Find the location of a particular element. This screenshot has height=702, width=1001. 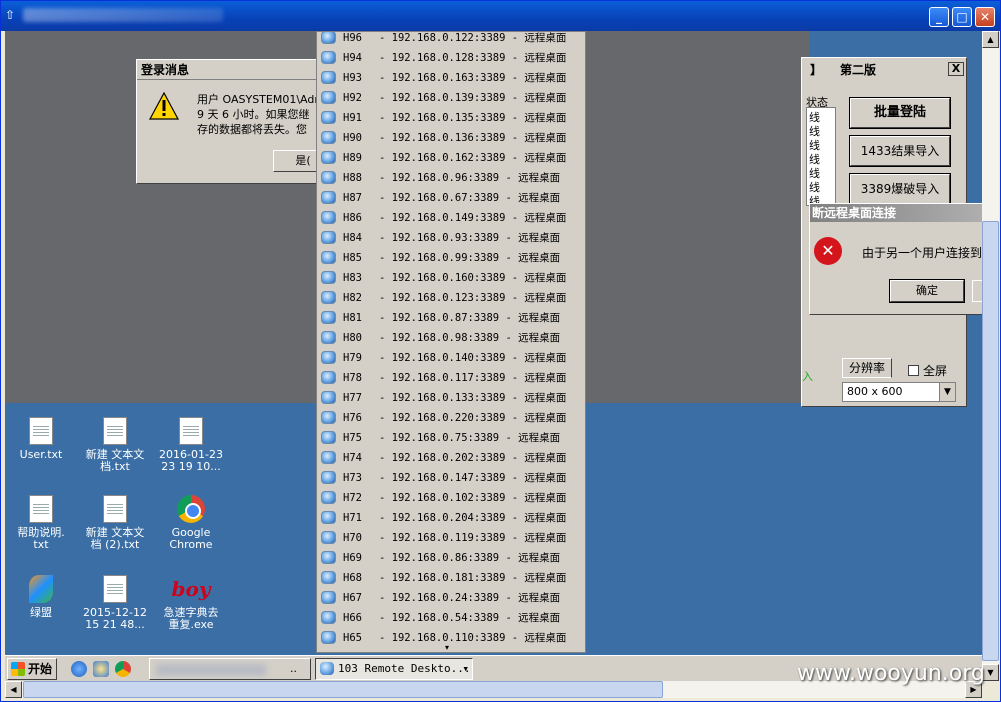

refresh-icon is located at coordinates (101, 669).